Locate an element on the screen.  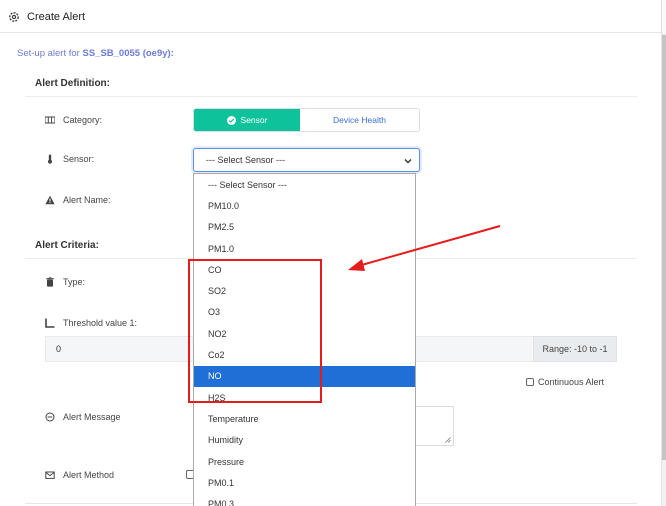
sensor-label: Sensor: is located at coordinates (69, 159).